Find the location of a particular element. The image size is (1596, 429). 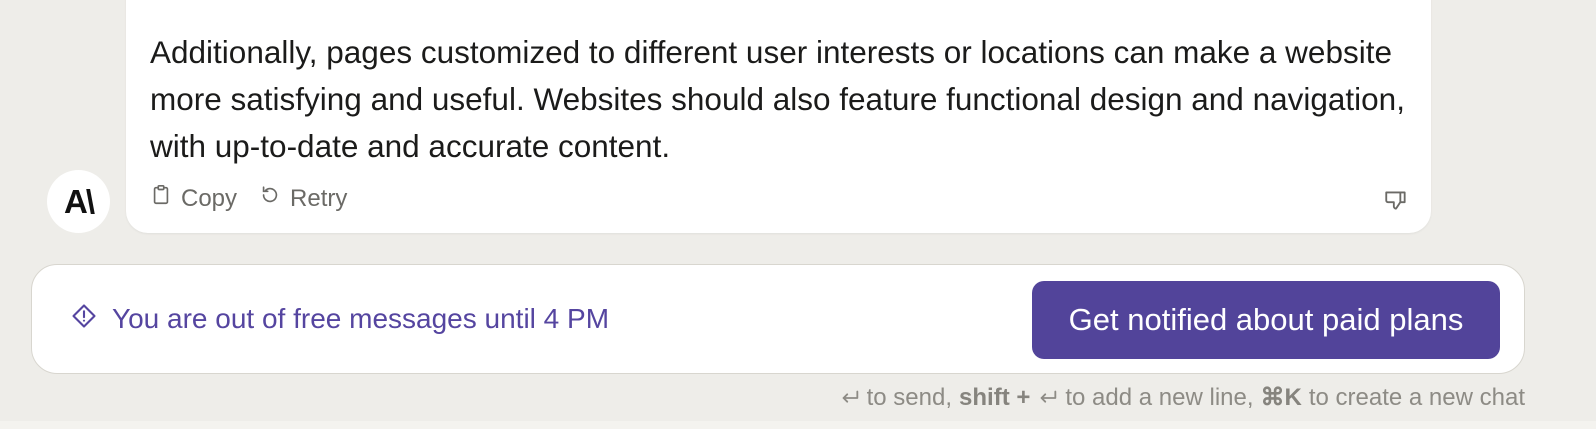

thumbs-down-button is located at coordinates (1396, 200).